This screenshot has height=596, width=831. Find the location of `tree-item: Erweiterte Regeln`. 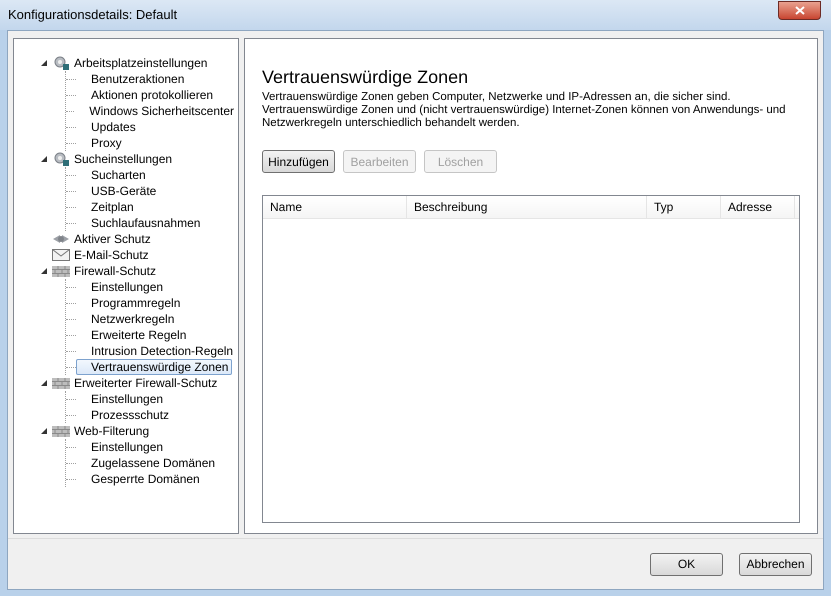

tree-item: Erweiterte Regeln is located at coordinates (133, 335).